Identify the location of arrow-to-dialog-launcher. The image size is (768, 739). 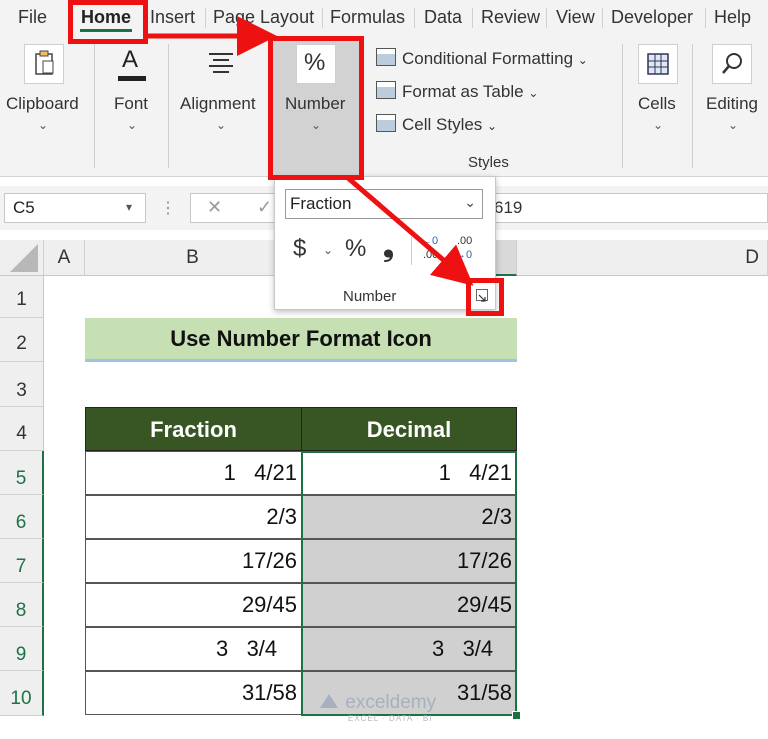
(410, 231).